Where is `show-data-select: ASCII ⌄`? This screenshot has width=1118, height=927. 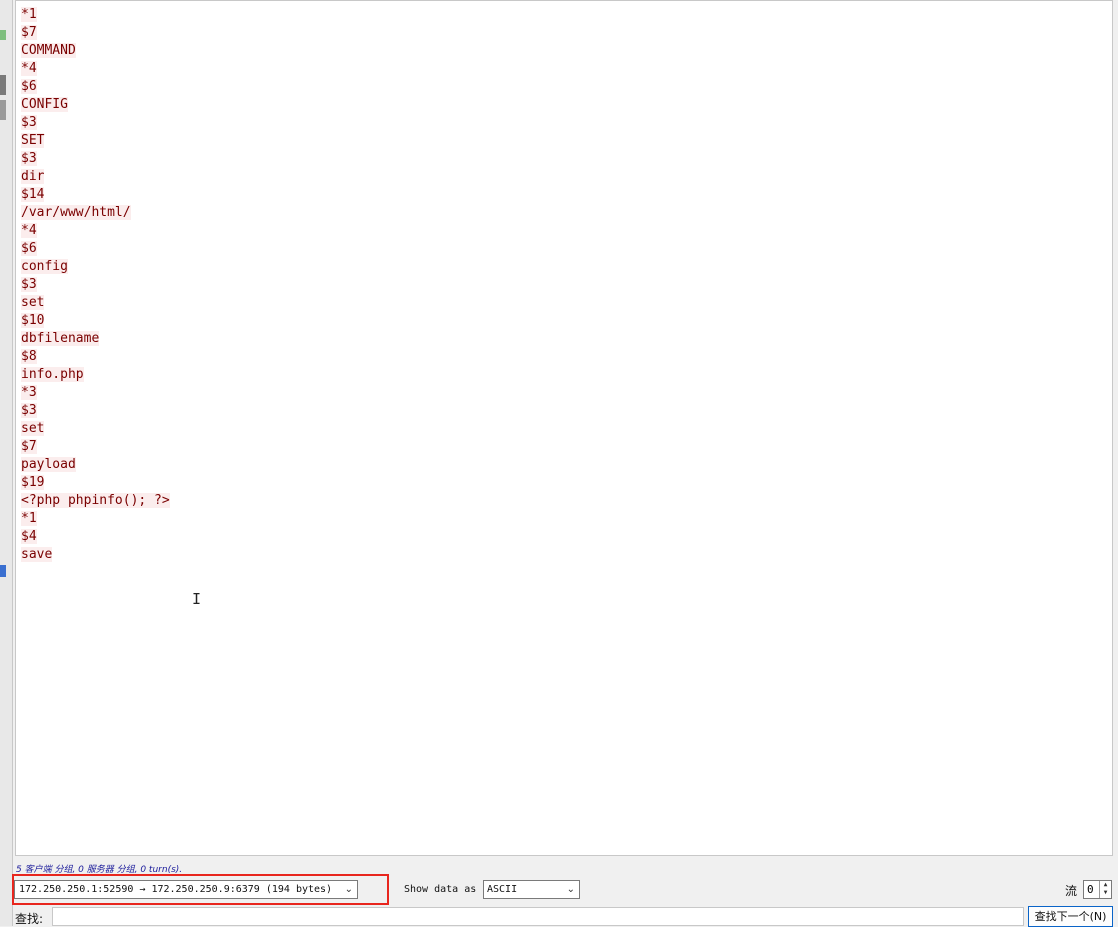
show-data-select: ASCII ⌄ is located at coordinates (531, 889).